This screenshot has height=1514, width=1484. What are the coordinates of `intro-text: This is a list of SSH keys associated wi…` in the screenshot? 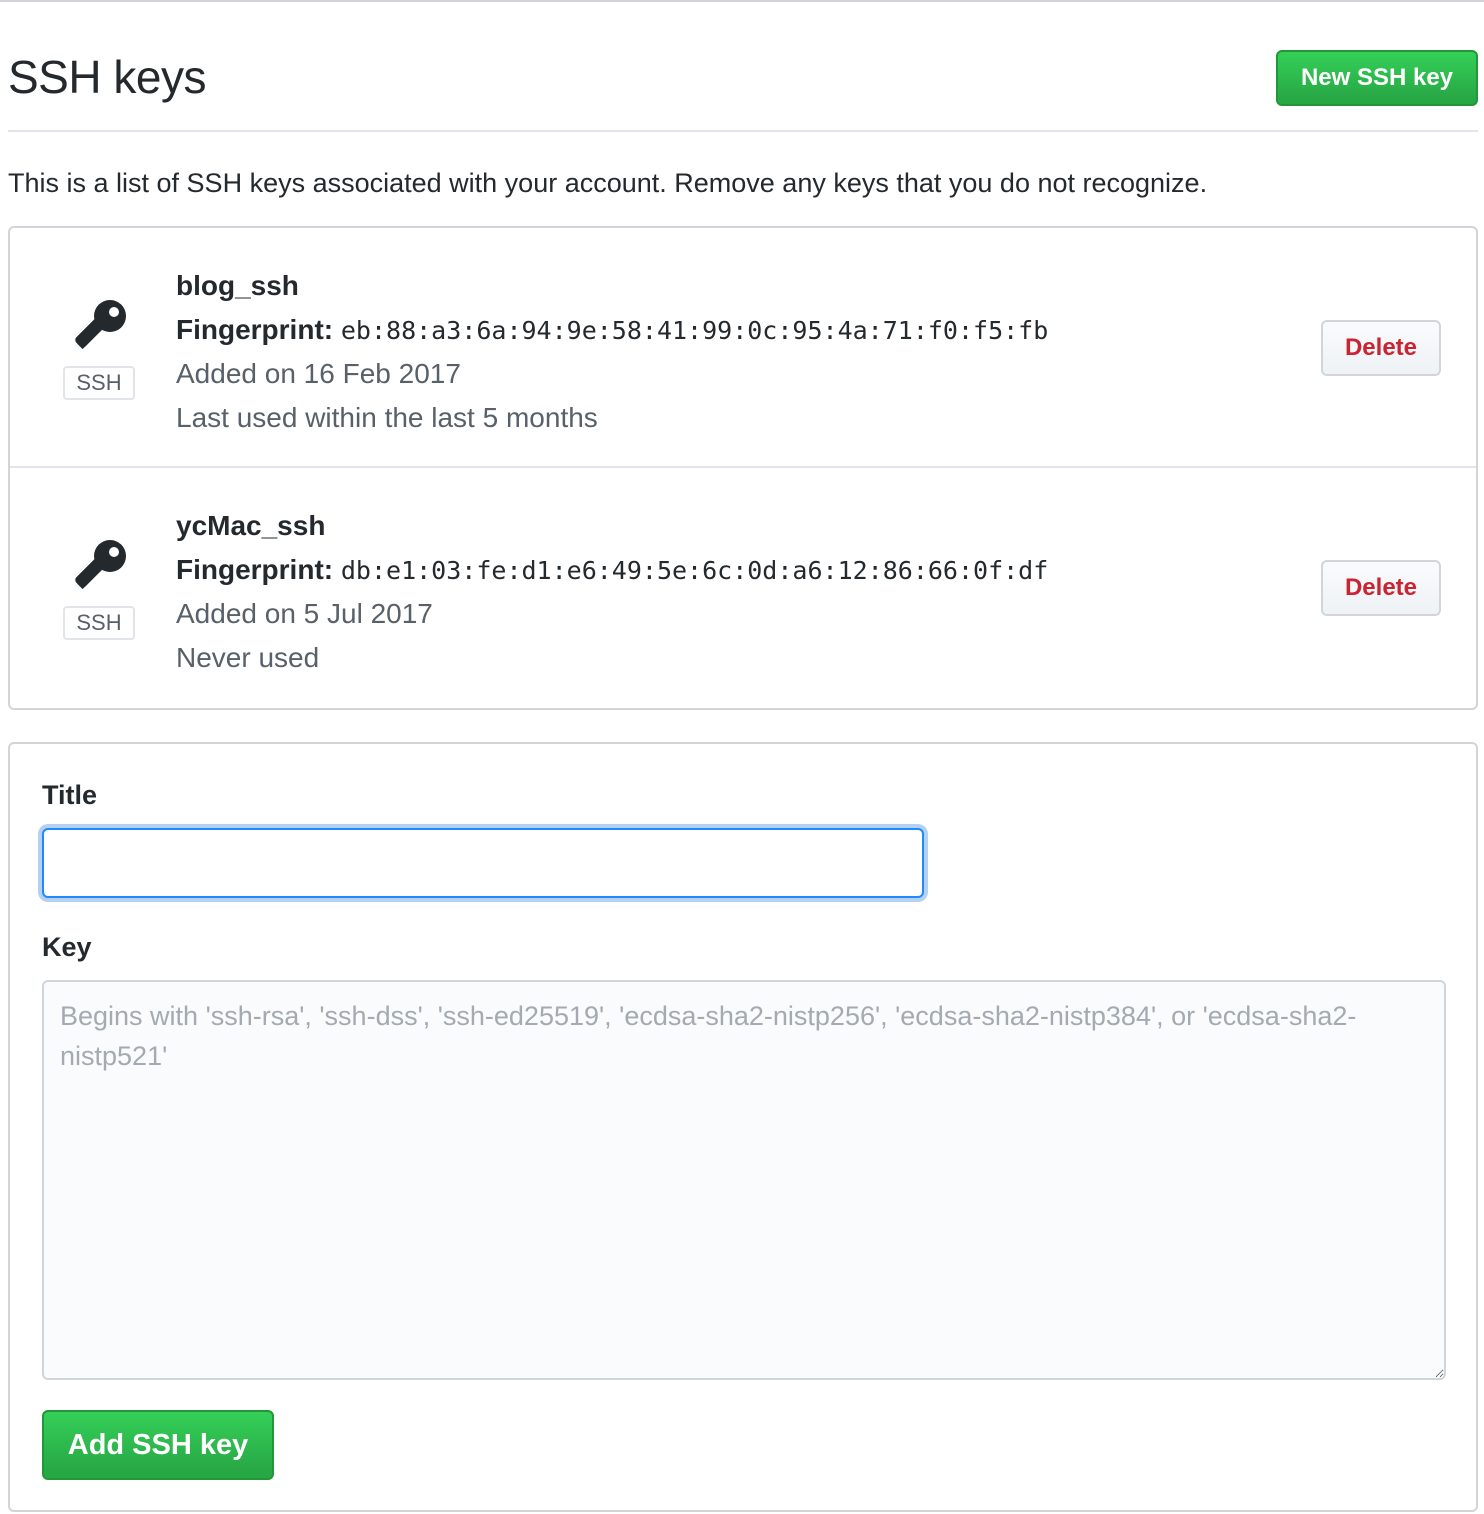 It's located at (608, 183).